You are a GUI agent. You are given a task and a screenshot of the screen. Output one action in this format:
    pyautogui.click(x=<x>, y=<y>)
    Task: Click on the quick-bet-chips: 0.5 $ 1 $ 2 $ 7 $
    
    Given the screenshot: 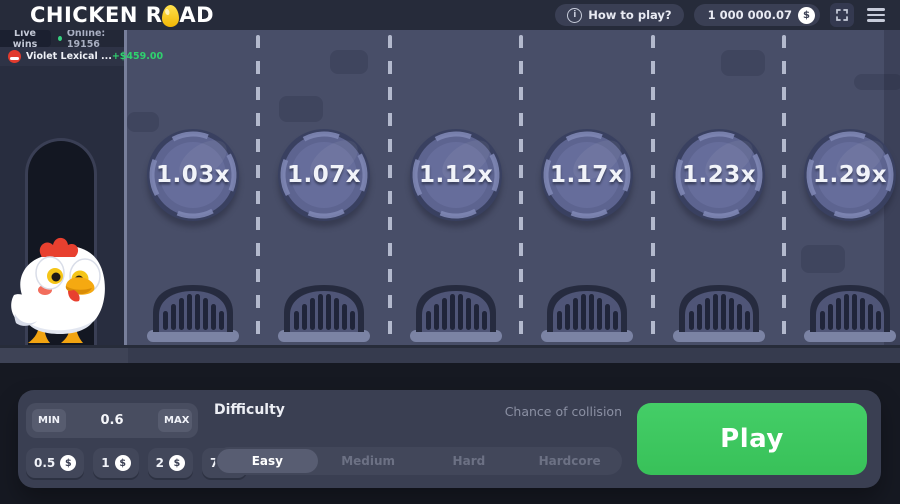 What is the action you would take?
    pyautogui.click(x=137, y=463)
    